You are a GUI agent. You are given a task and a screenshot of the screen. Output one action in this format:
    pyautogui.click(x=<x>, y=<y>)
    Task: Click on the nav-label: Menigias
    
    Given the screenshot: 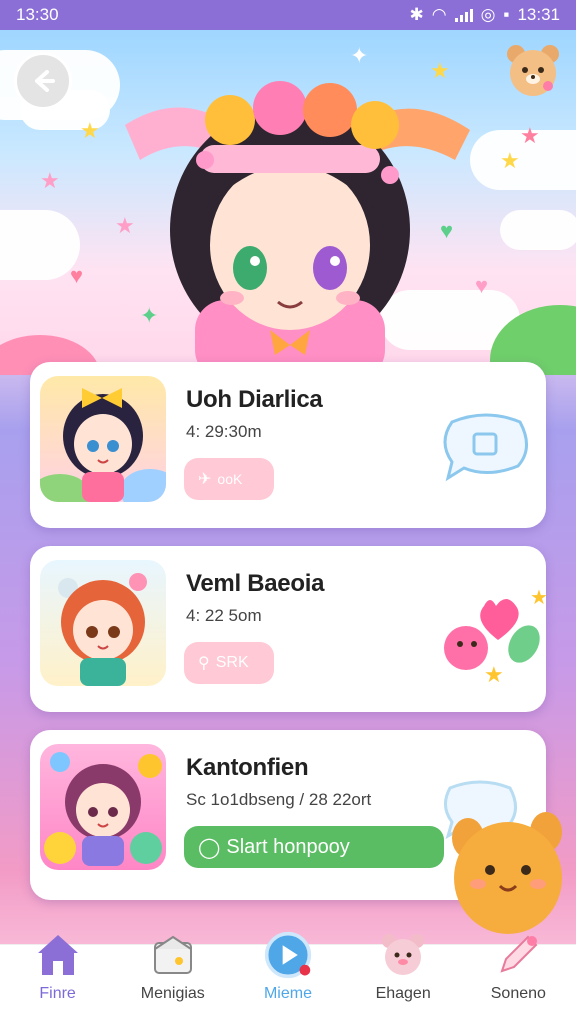 What is the action you would take?
    pyautogui.click(x=172, y=993)
    